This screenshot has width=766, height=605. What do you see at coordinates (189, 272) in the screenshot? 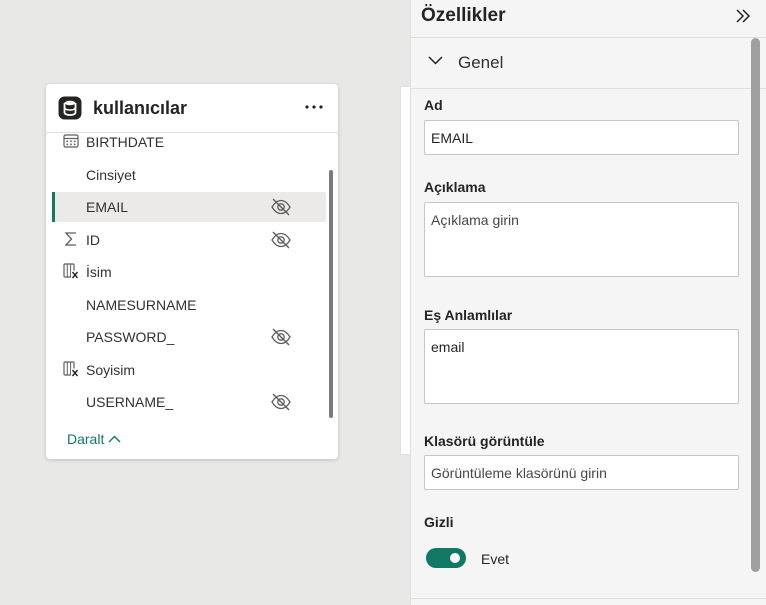
I see `field-row: İsim` at bounding box center [189, 272].